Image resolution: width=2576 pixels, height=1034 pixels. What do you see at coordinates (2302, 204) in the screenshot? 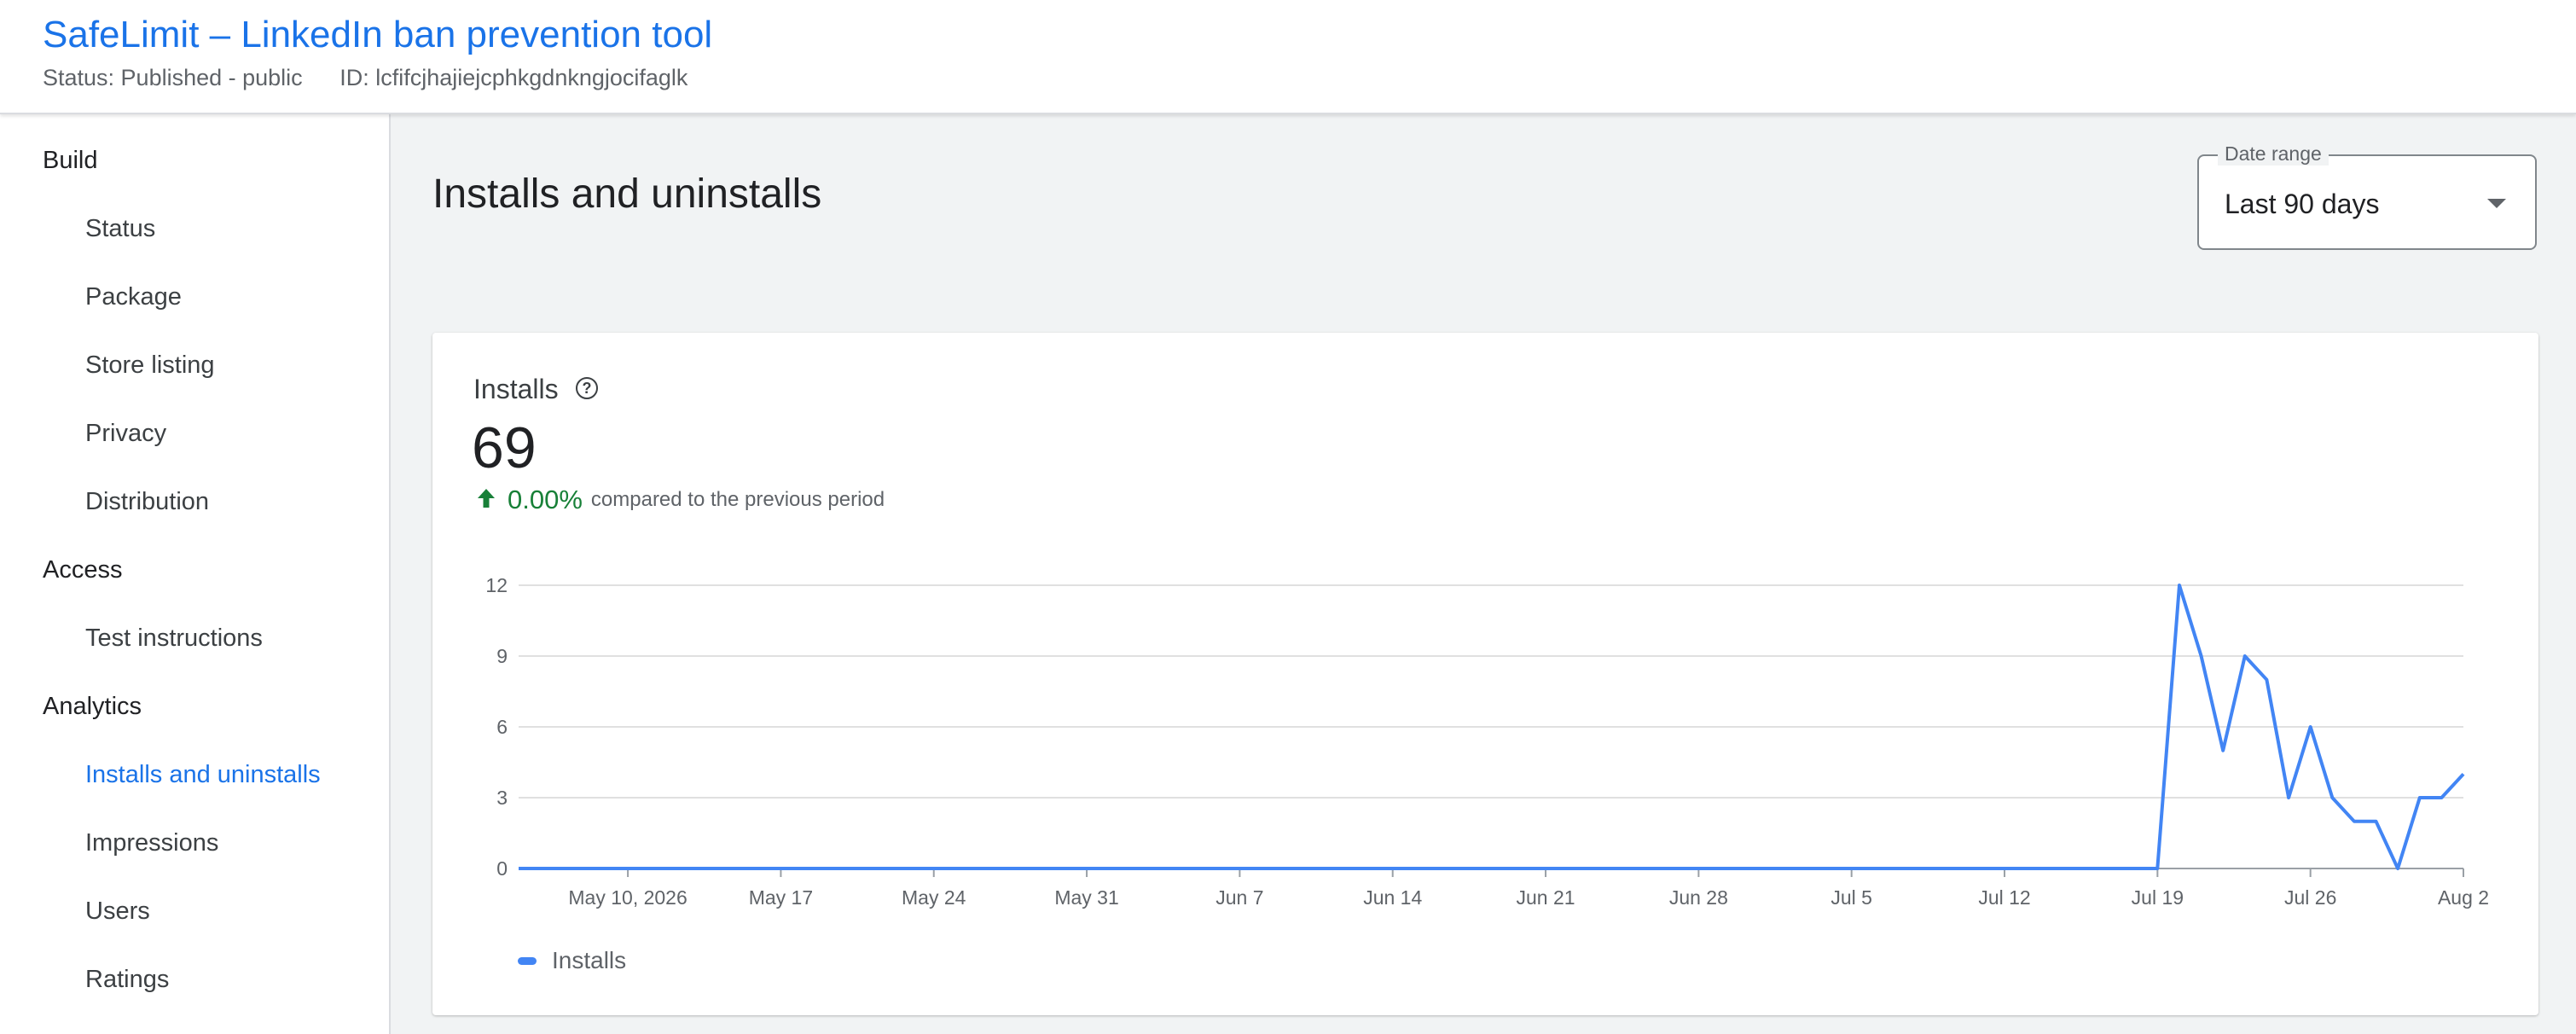
I see `date-range-value: Last 90 days` at bounding box center [2302, 204].